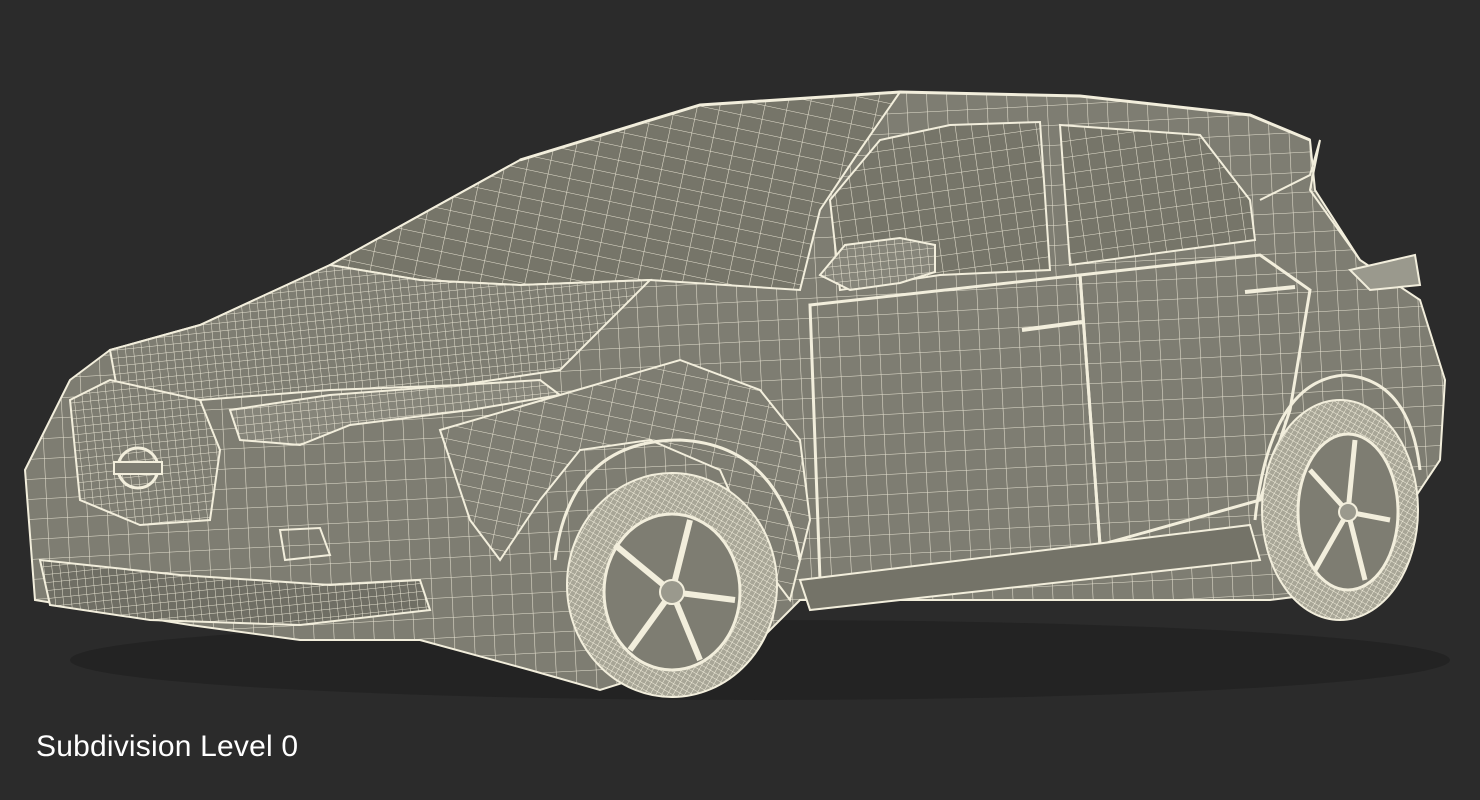  I want to click on rear-wheel, so click(1340, 510).